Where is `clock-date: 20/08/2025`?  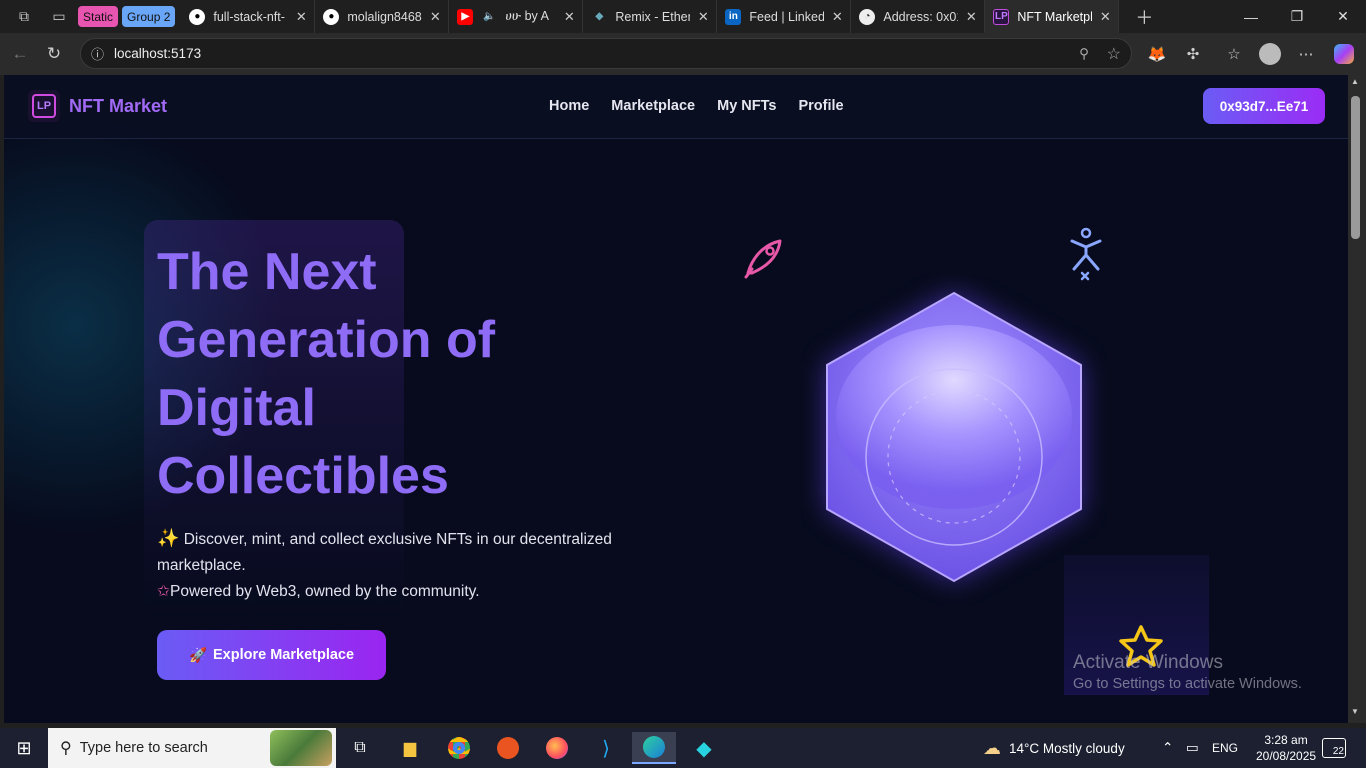 clock-date: 20/08/2025 is located at coordinates (1286, 756).